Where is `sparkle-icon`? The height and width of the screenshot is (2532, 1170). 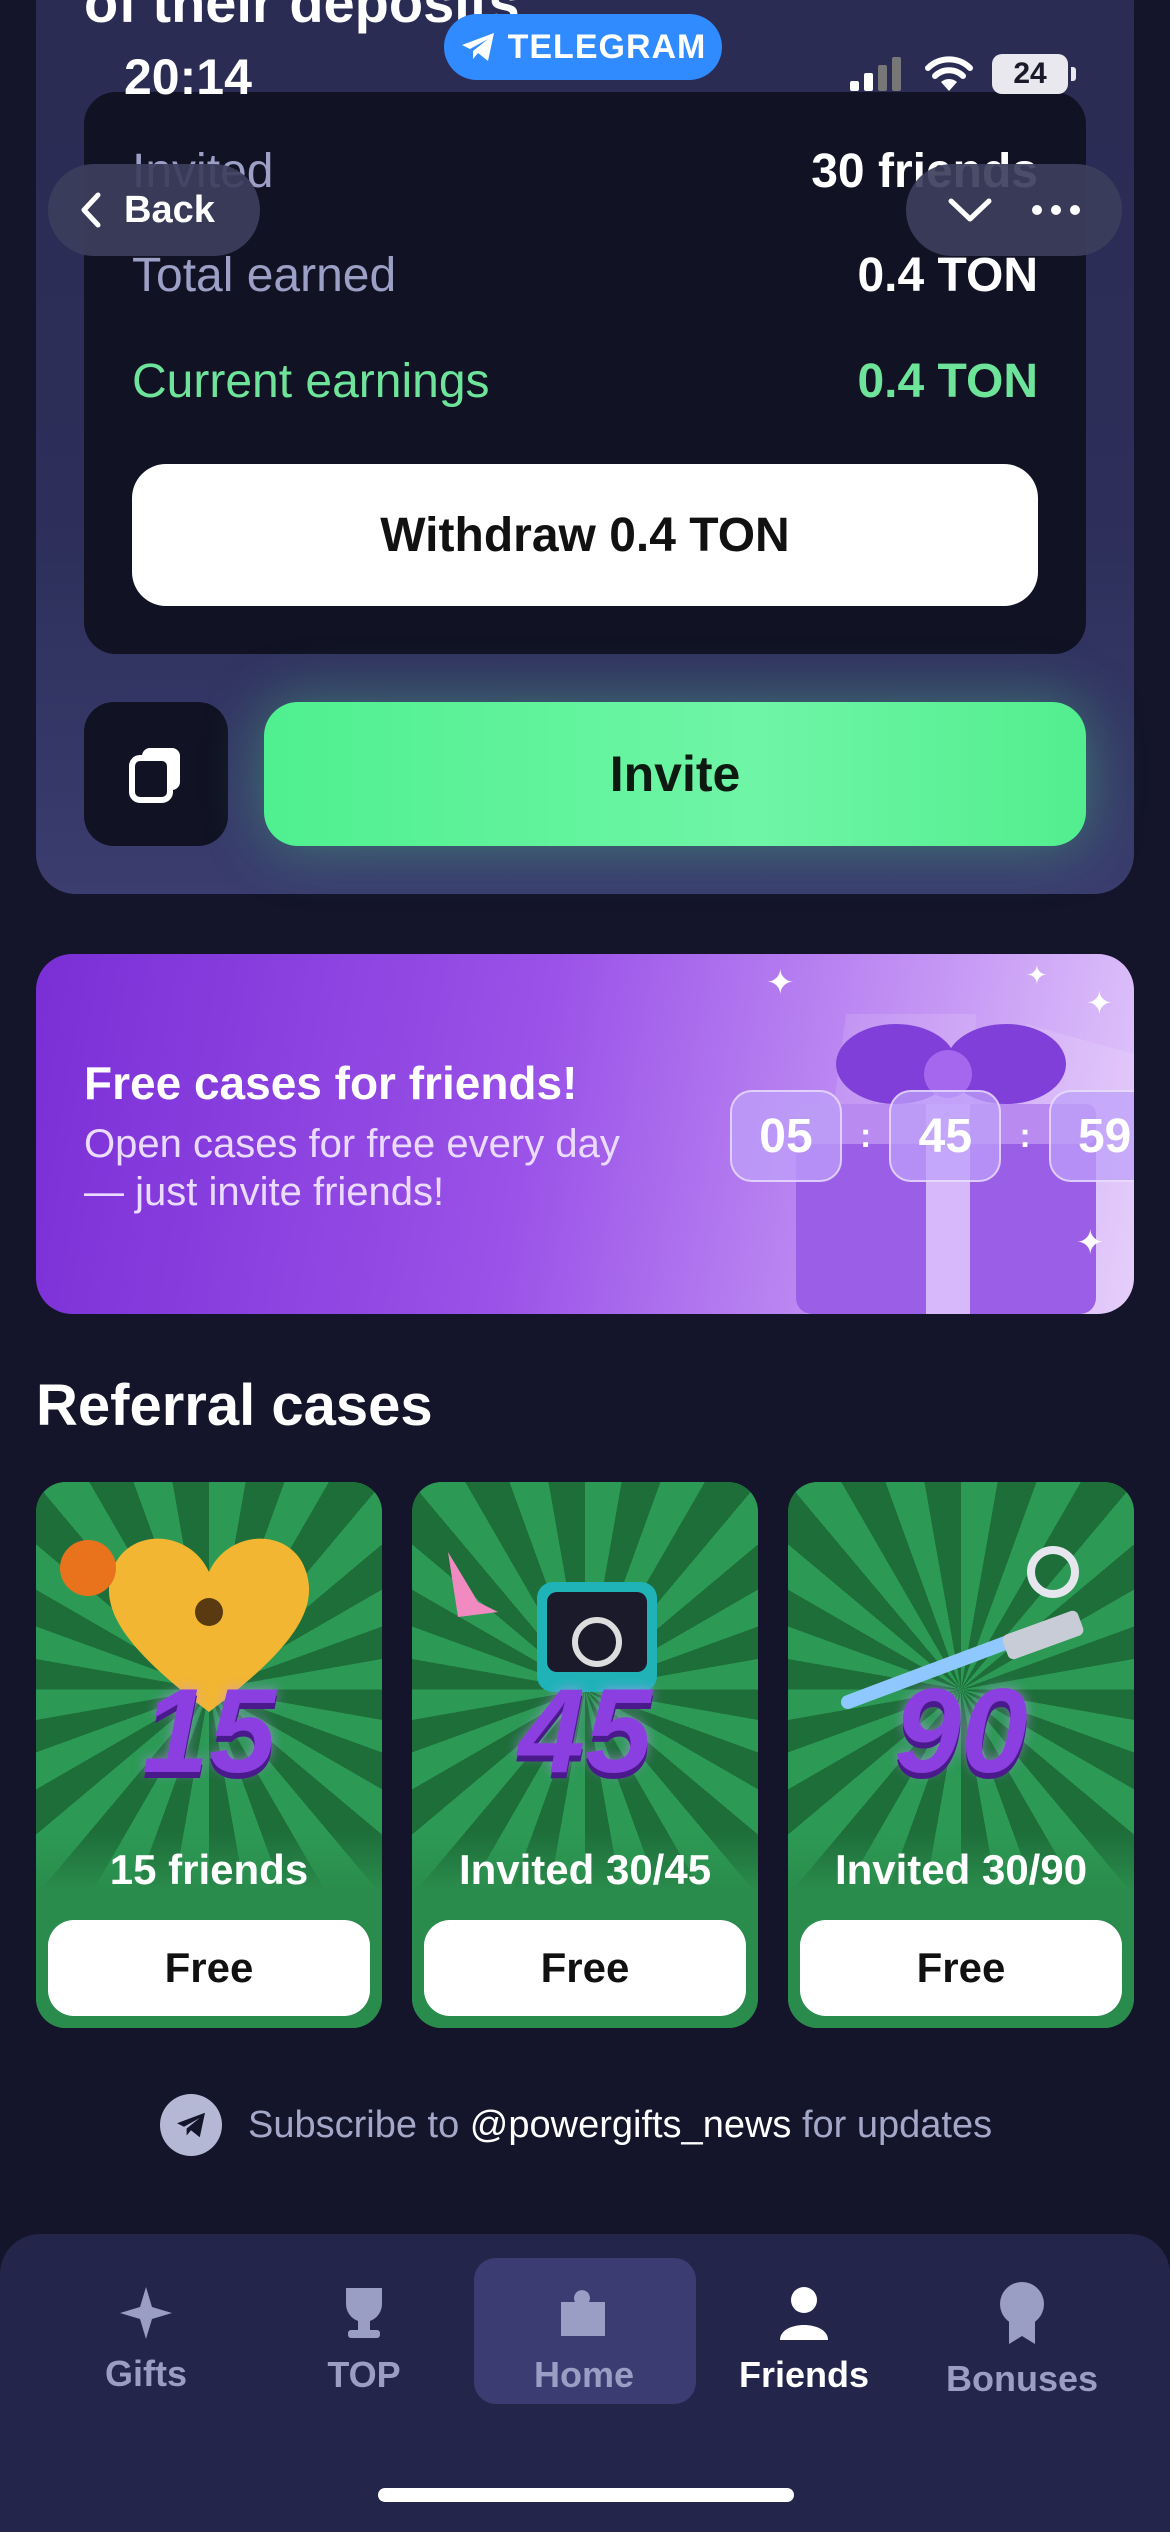
sparkle-icon is located at coordinates (146, 2313).